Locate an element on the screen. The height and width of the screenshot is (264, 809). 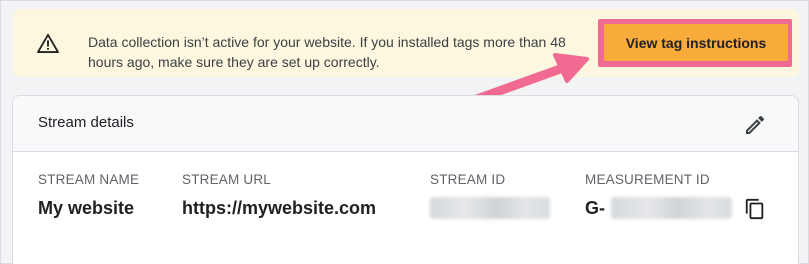
copy-icon is located at coordinates (755, 209).